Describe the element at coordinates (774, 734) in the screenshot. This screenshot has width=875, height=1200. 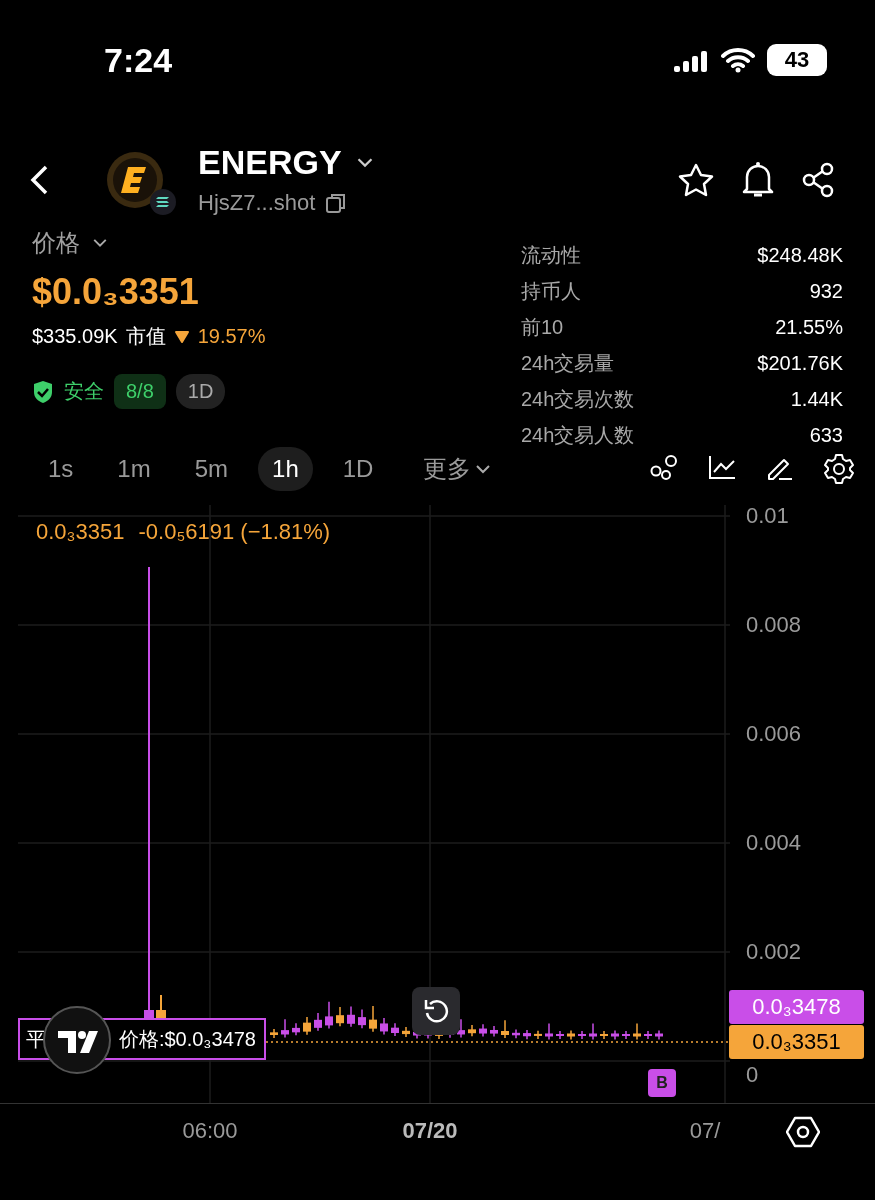
I see `y-axis-label: 0.006` at that location.